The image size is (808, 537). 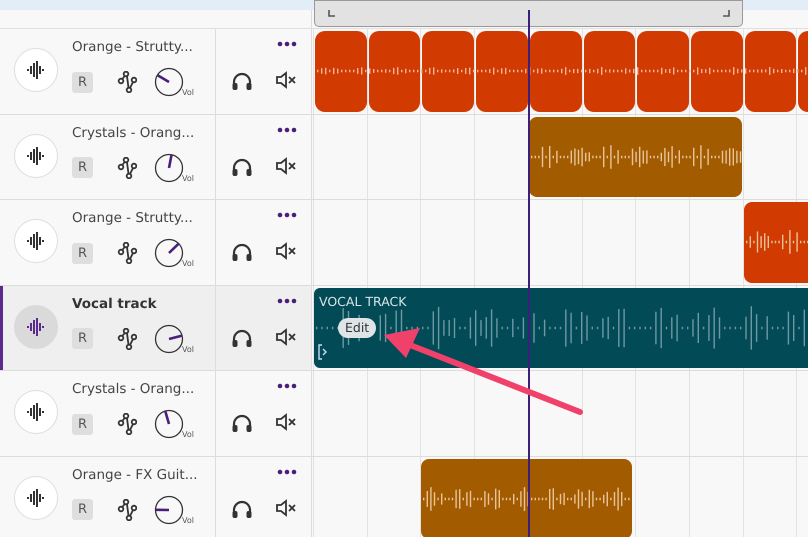 I want to click on track-name: Vocal track, so click(x=115, y=304).